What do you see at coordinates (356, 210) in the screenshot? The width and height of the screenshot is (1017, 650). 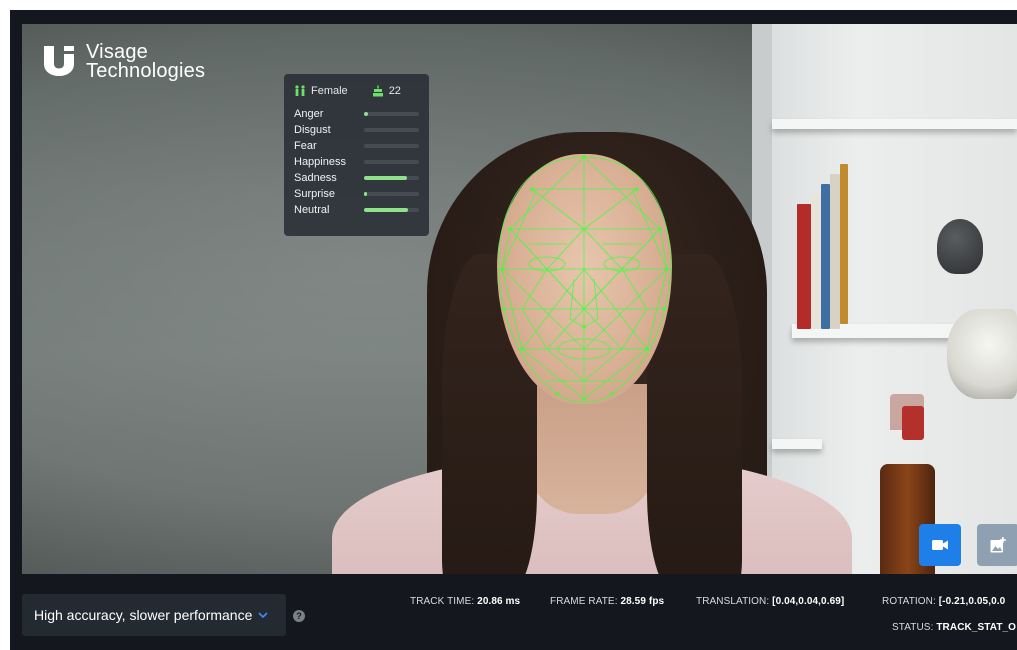 I see `emotion-row: Neutral` at bounding box center [356, 210].